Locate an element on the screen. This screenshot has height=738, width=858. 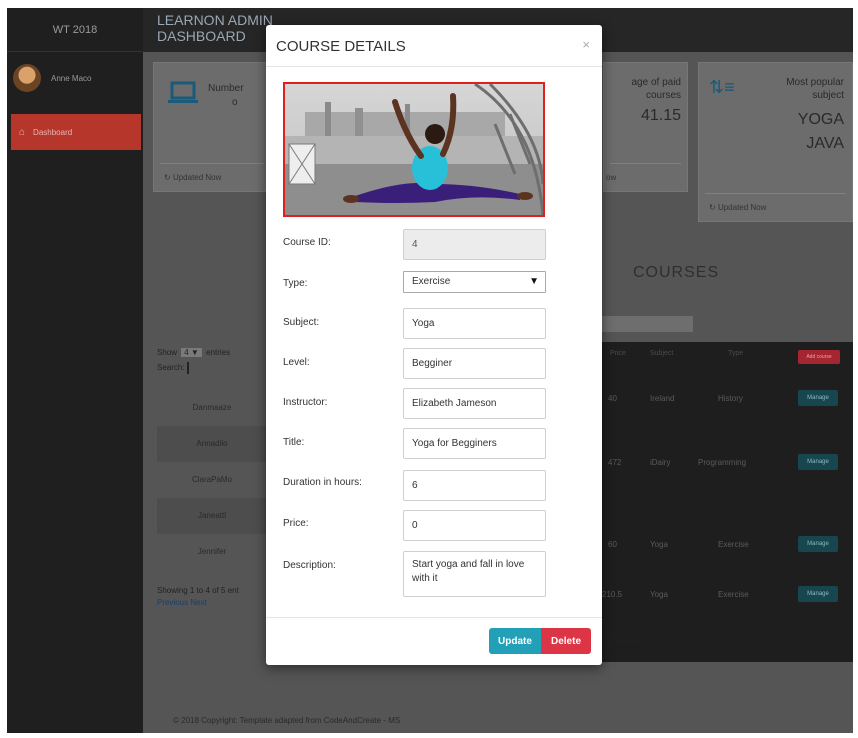
price-cell: 472 is located at coordinates (615, 462).